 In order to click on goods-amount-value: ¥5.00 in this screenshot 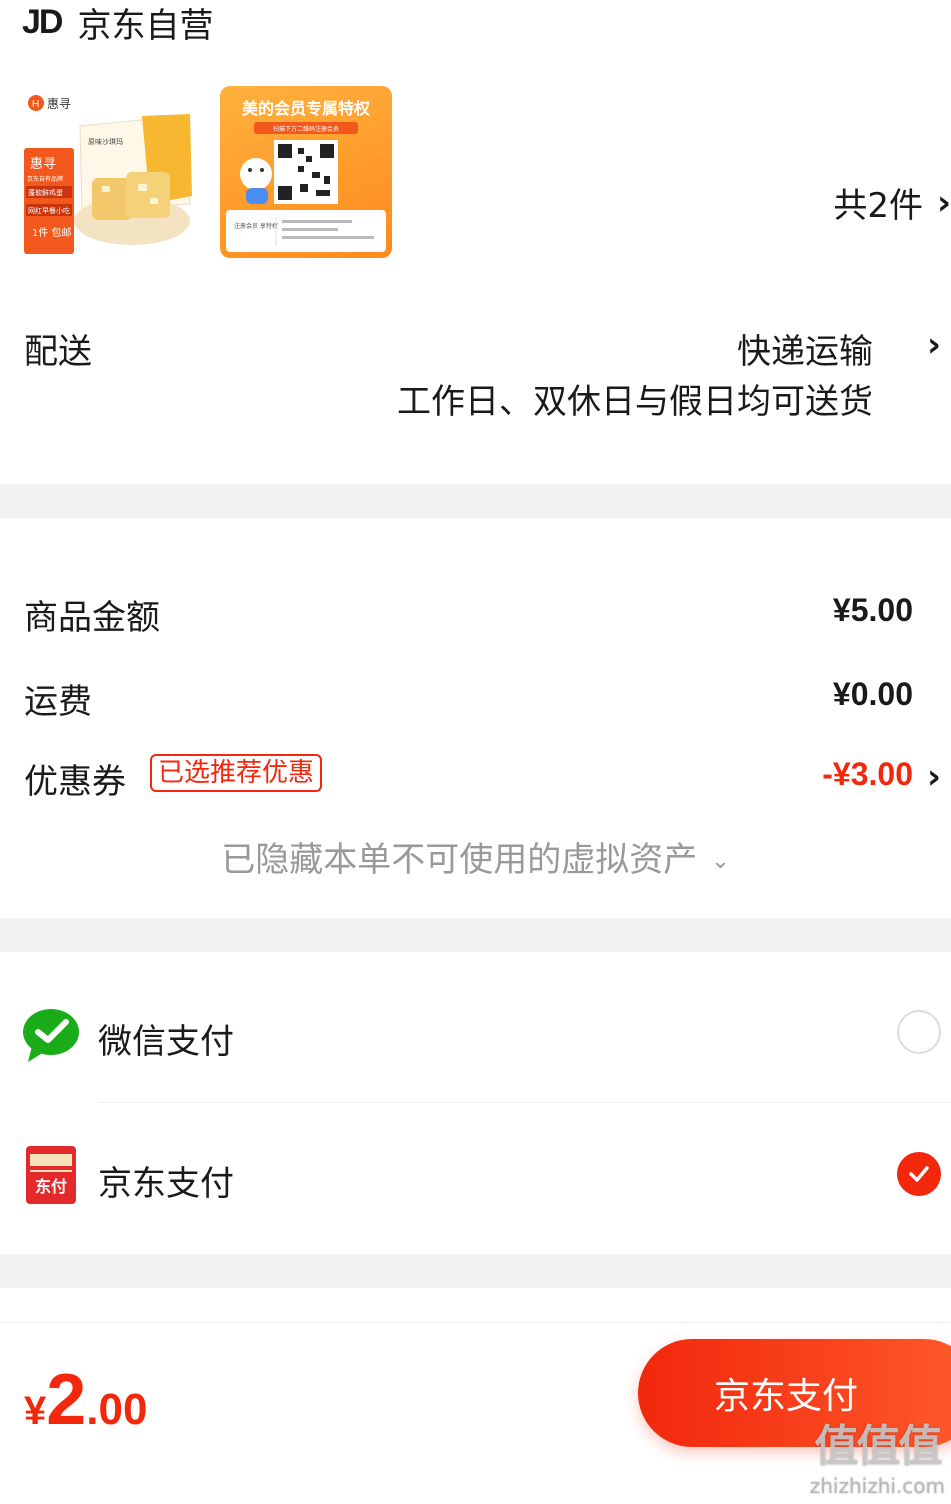, I will do `click(872, 610)`.